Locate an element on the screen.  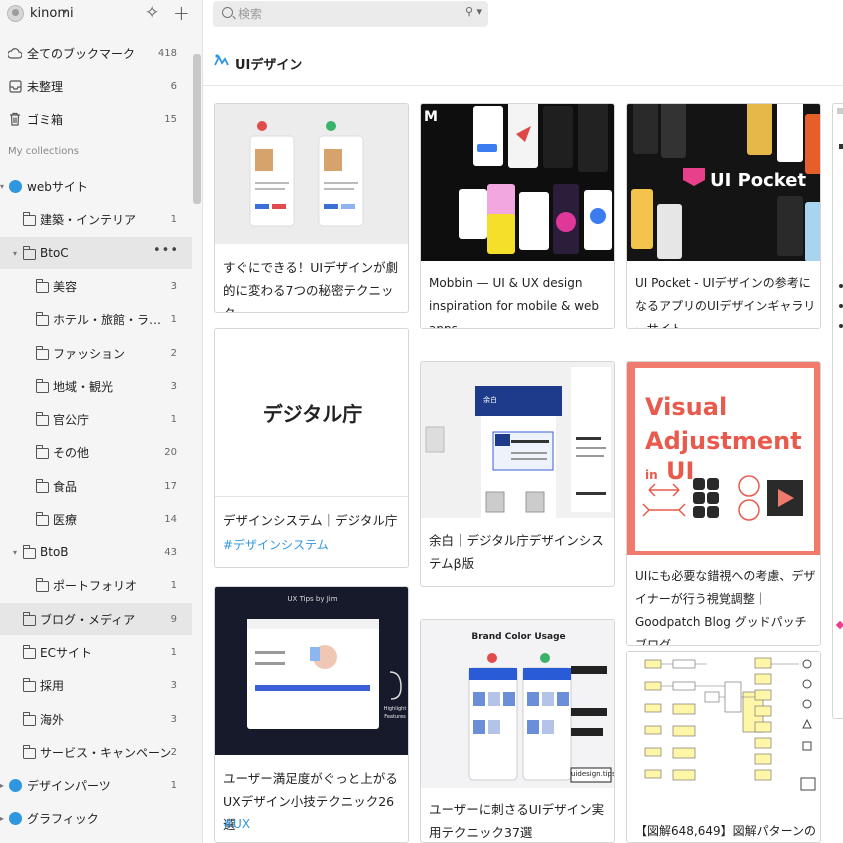
user-header: kinomi ▾ ✧ + is located at coordinates (101, 14).